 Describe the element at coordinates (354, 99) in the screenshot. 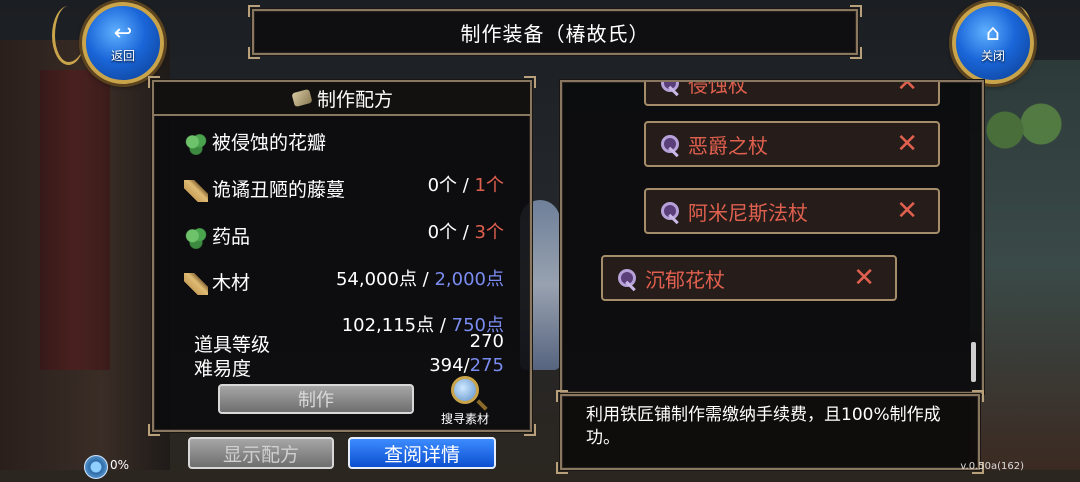

I see `recipe-title: 制作配方` at that location.